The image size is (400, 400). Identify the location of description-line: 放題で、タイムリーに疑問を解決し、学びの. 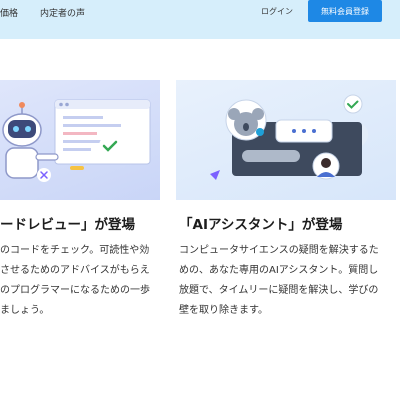
(279, 290).